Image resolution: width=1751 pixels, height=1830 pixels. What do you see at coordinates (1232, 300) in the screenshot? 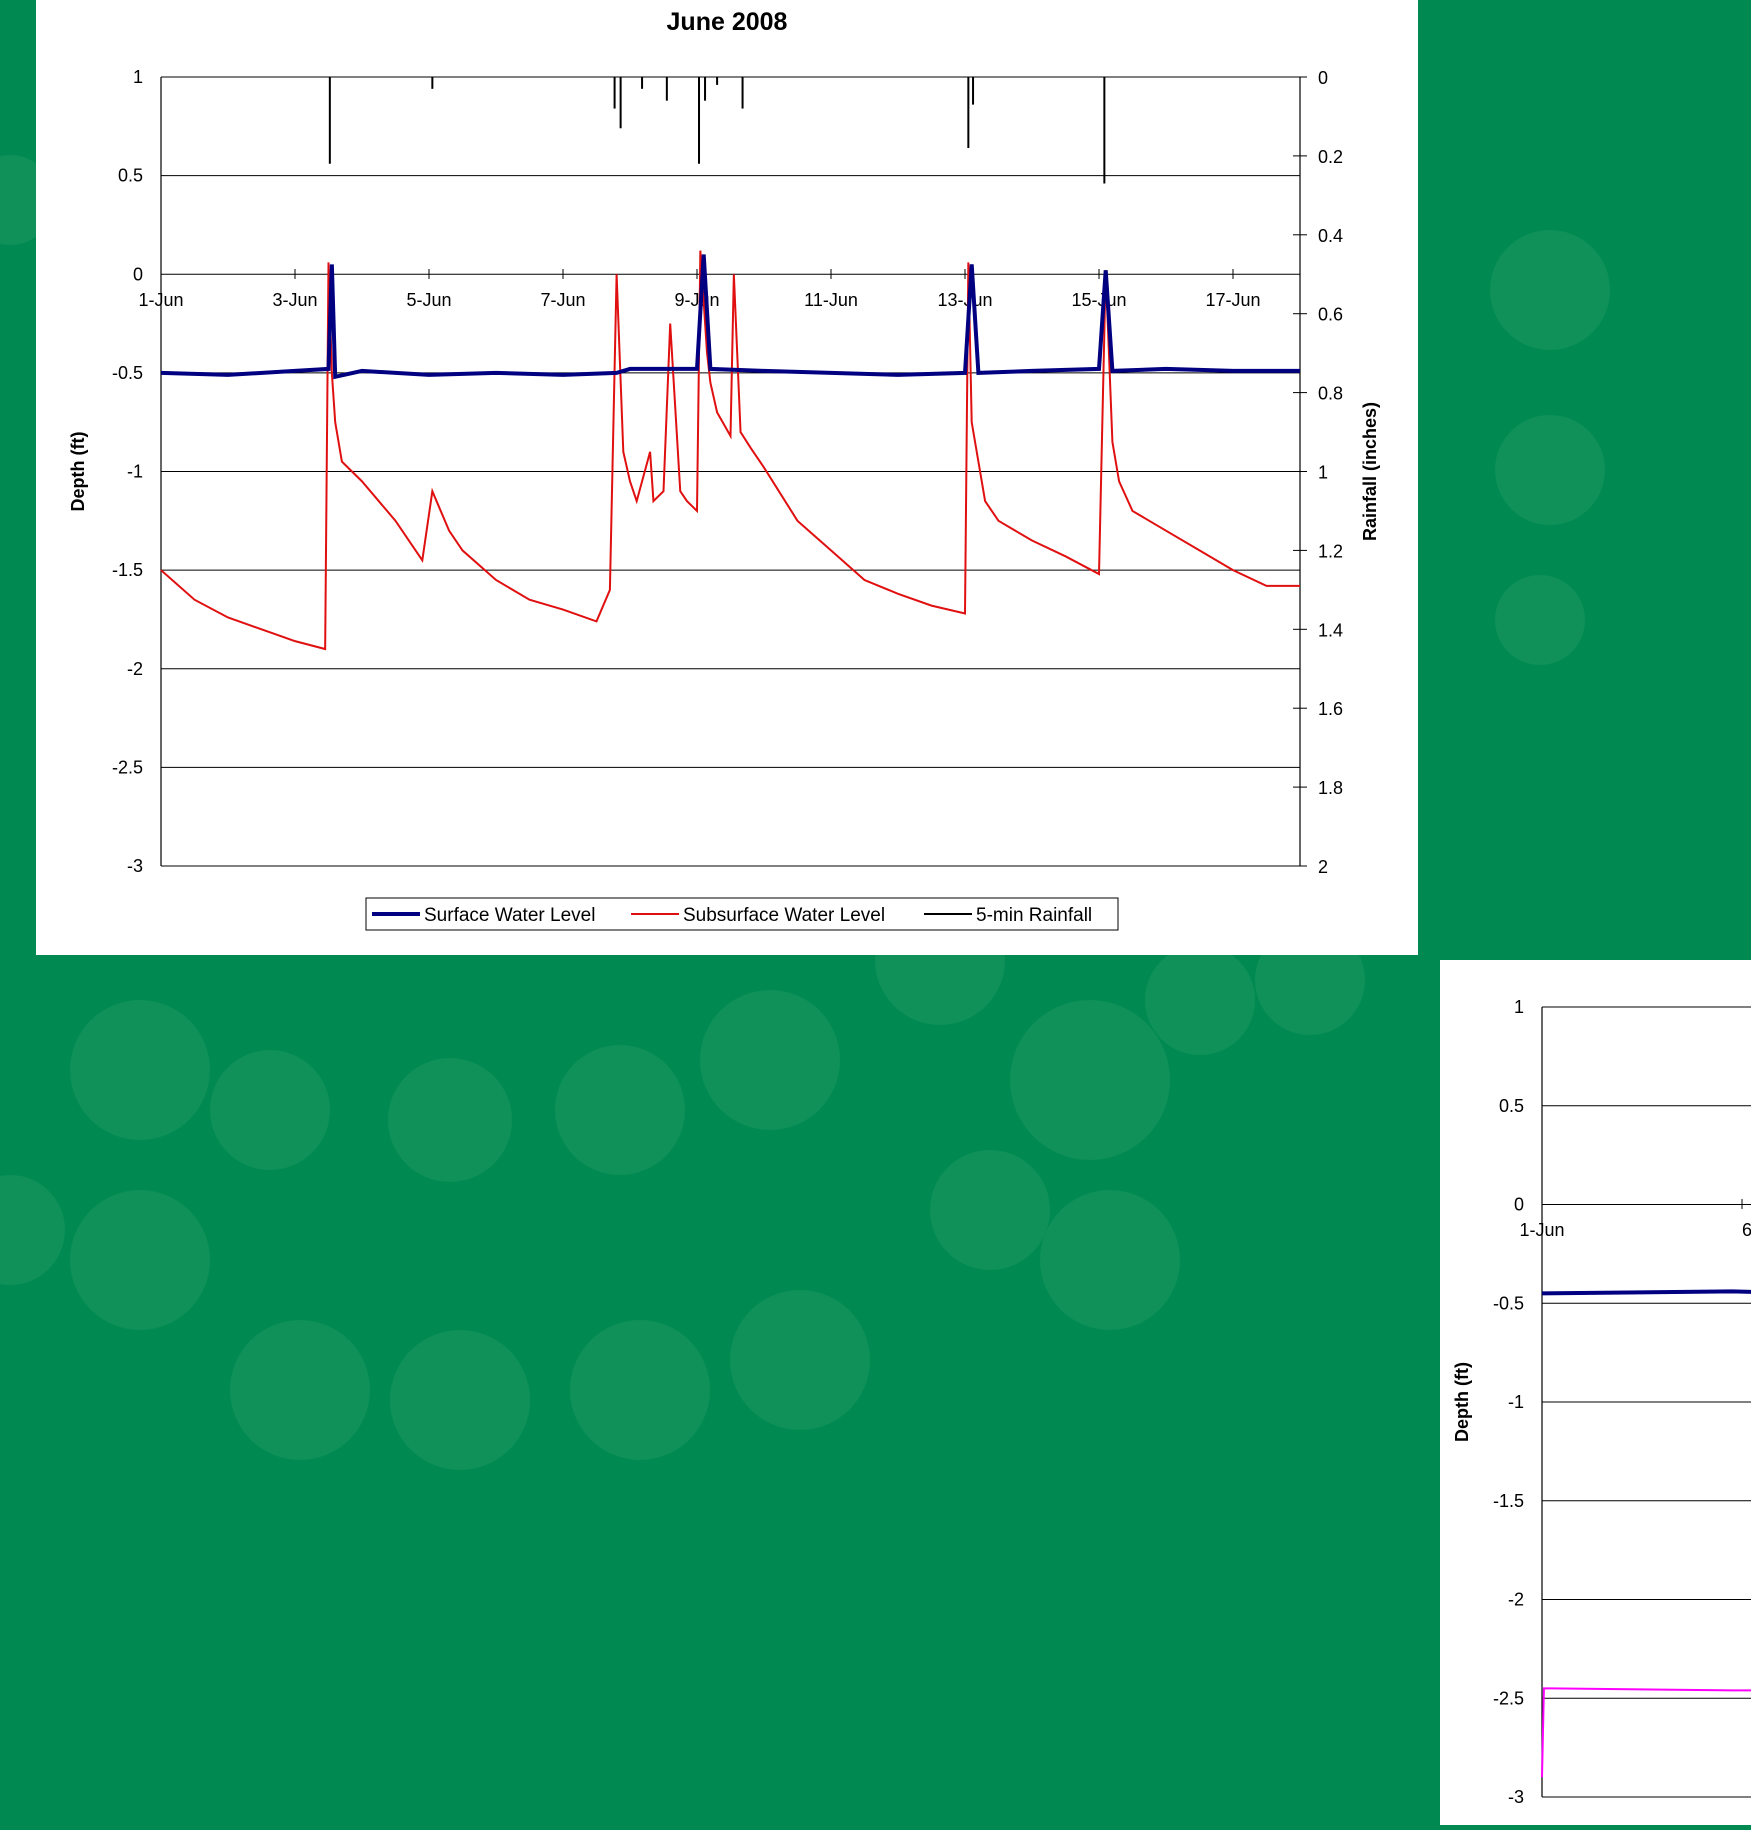
I see `x-tick-label: 17-Jun` at bounding box center [1232, 300].